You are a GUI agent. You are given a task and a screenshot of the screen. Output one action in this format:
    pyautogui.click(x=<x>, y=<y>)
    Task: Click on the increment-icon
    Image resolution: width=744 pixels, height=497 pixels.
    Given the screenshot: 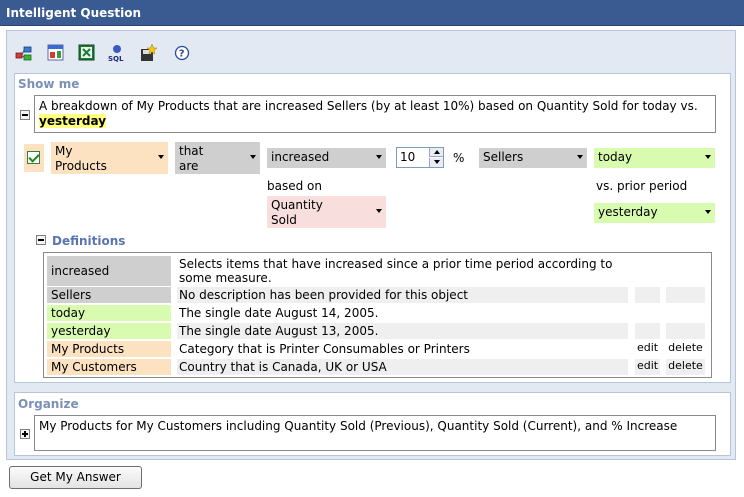 What is the action you would take?
    pyautogui.click(x=436, y=152)
    